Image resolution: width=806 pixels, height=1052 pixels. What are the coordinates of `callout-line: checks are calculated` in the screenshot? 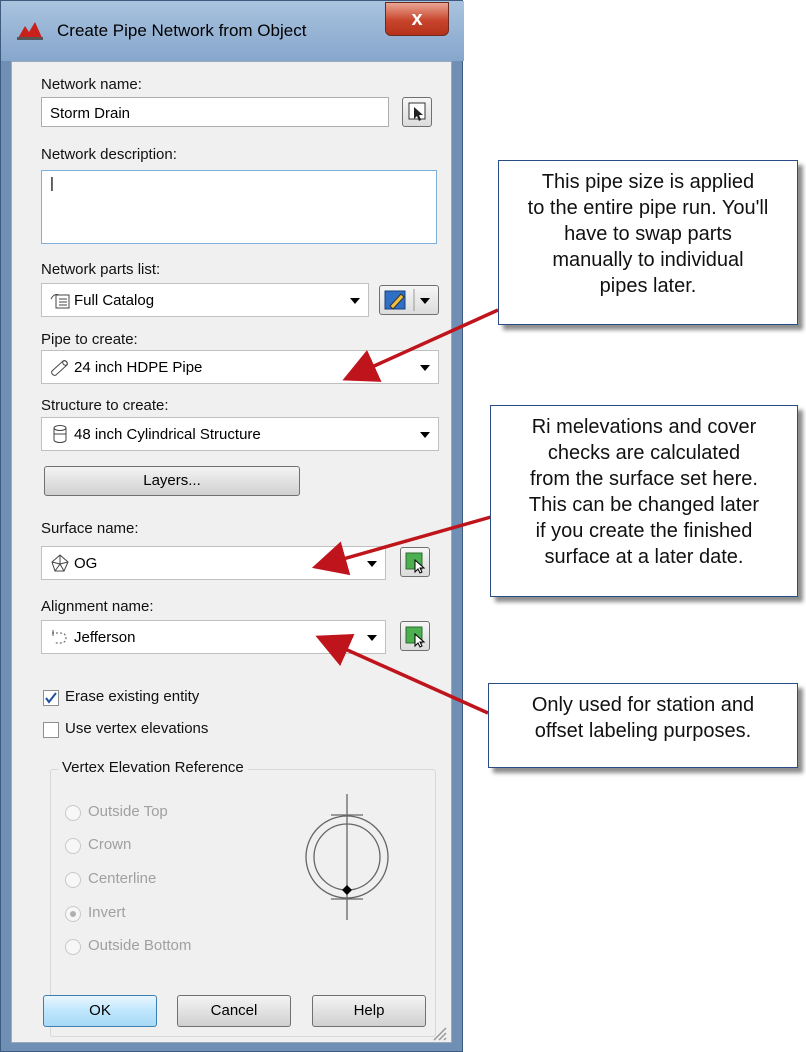 It's located at (644, 453).